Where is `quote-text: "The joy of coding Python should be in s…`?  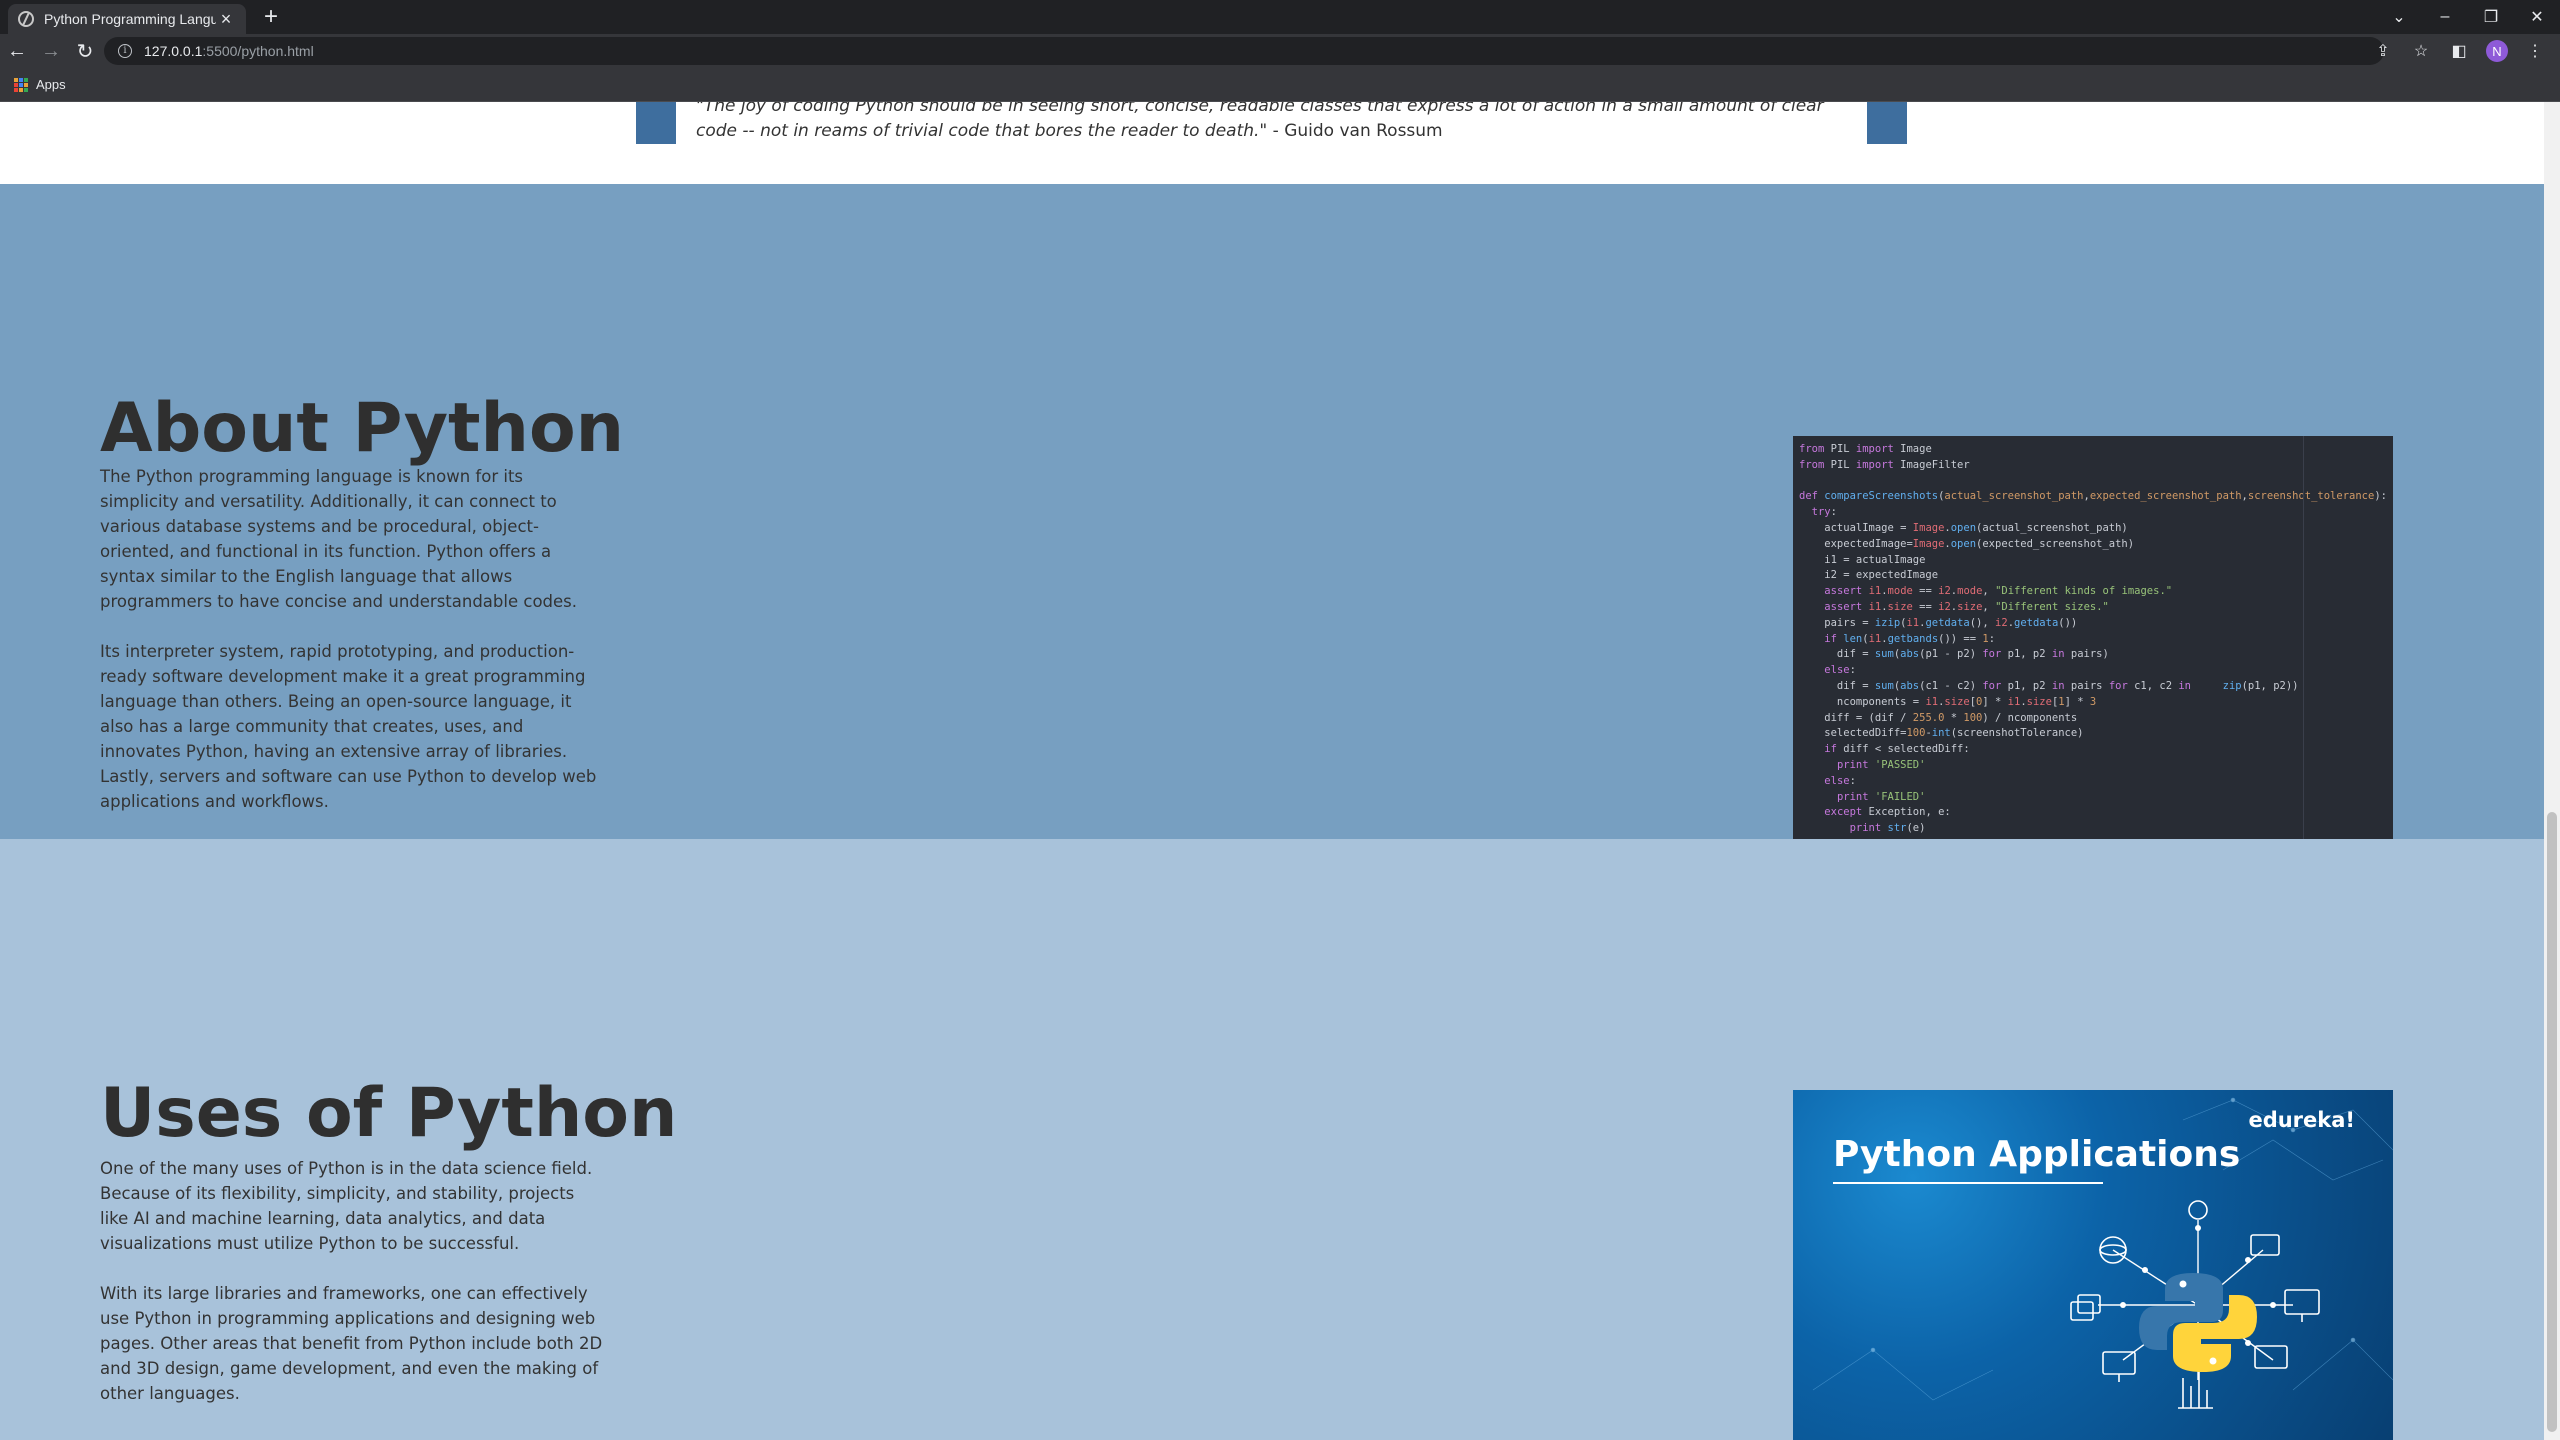
quote-text: "The joy of coding Python should be in s… is located at coordinates (1260, 121).